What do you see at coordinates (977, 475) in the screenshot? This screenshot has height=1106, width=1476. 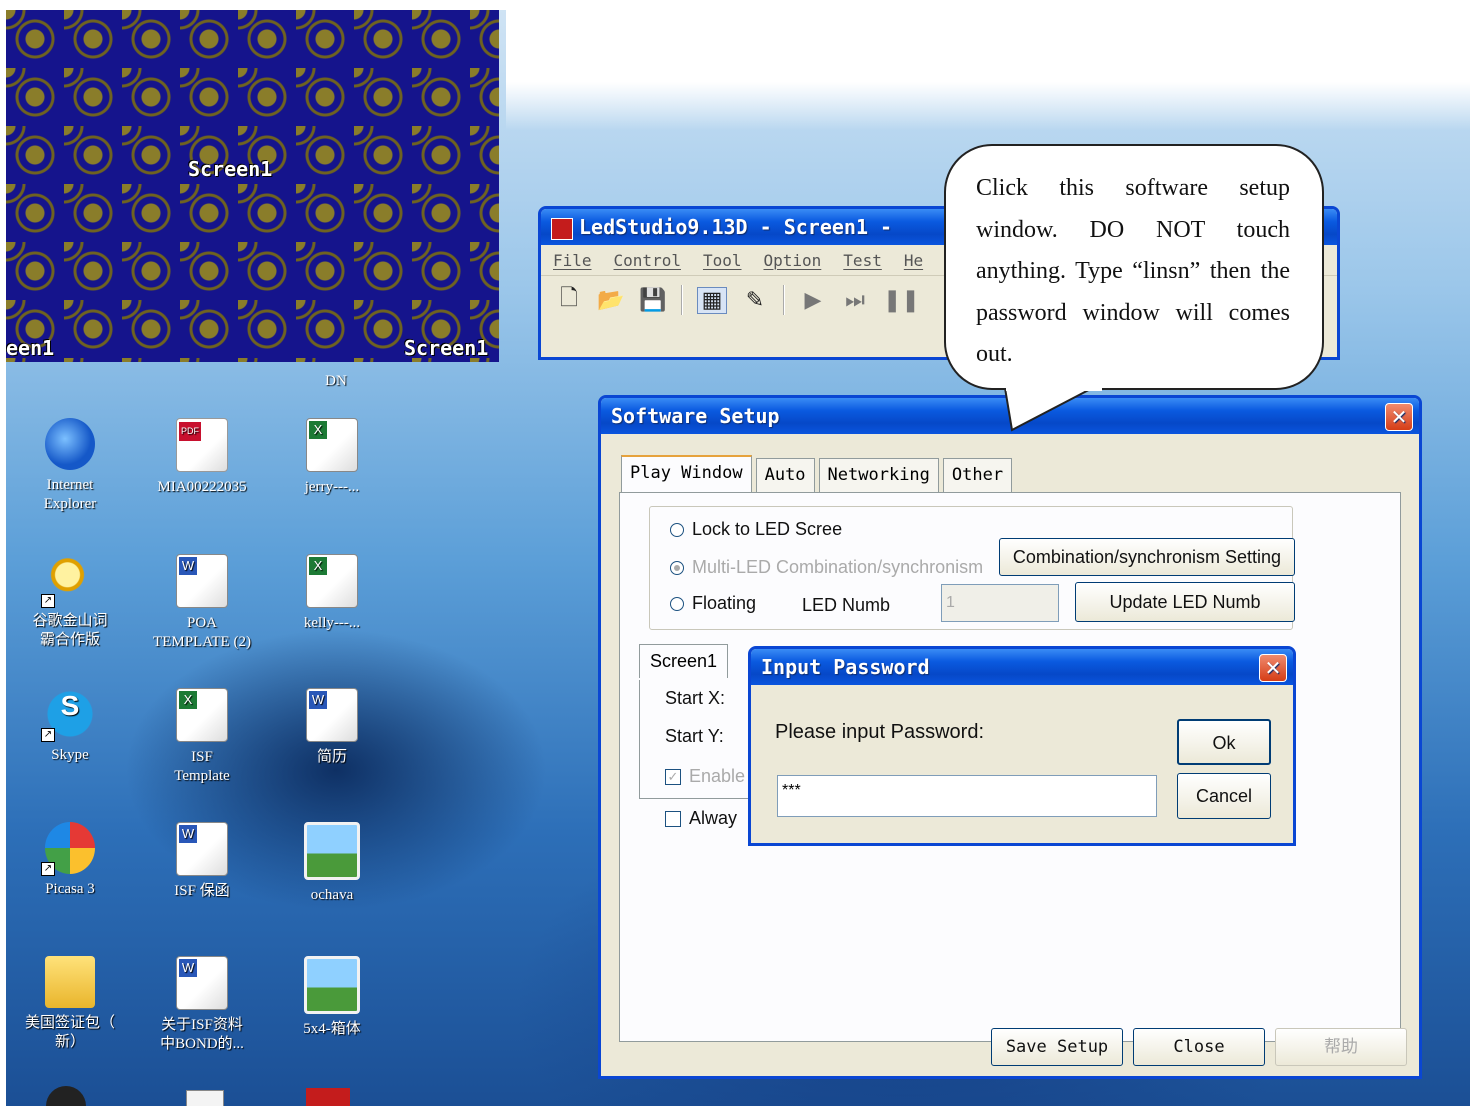 I see `tab-other: Other` at bounding box center [977, 475].